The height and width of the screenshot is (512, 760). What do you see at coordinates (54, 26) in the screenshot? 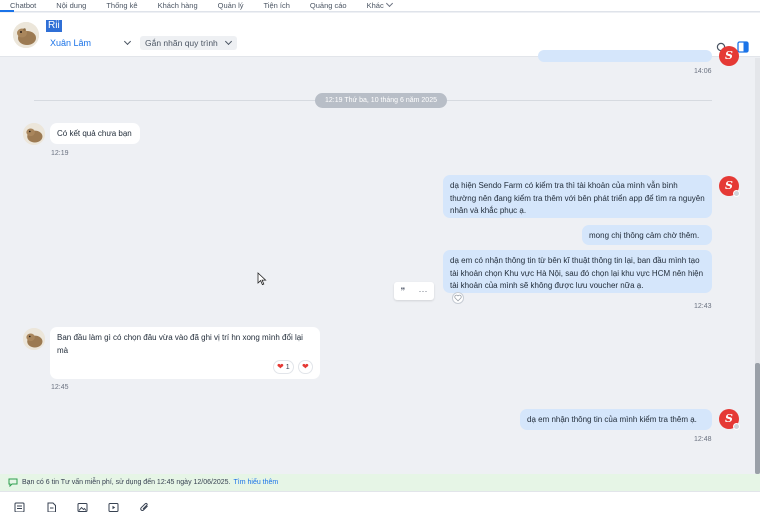
I see `contact-name: Rii` at bounding box center [54, 26].